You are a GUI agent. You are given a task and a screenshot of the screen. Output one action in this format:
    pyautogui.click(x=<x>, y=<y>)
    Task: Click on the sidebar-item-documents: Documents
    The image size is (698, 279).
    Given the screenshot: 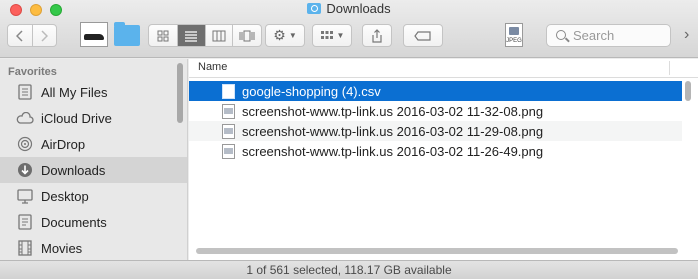 What is the action you would take?
    pyautogui.click(x=93, y=222)
    